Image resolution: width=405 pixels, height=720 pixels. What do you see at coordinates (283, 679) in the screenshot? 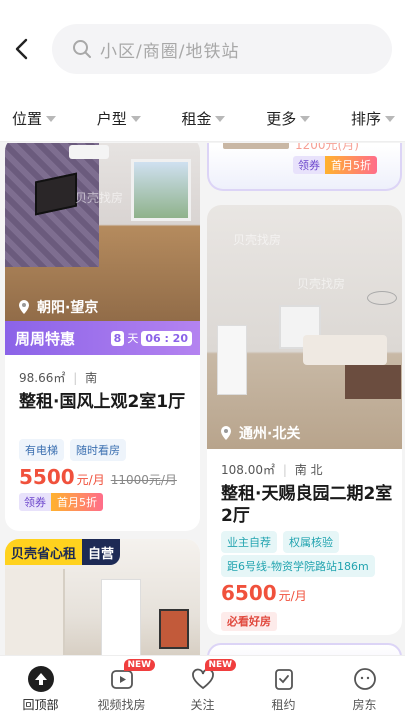
I see `contract-icon` at bounding box center [283, 679].